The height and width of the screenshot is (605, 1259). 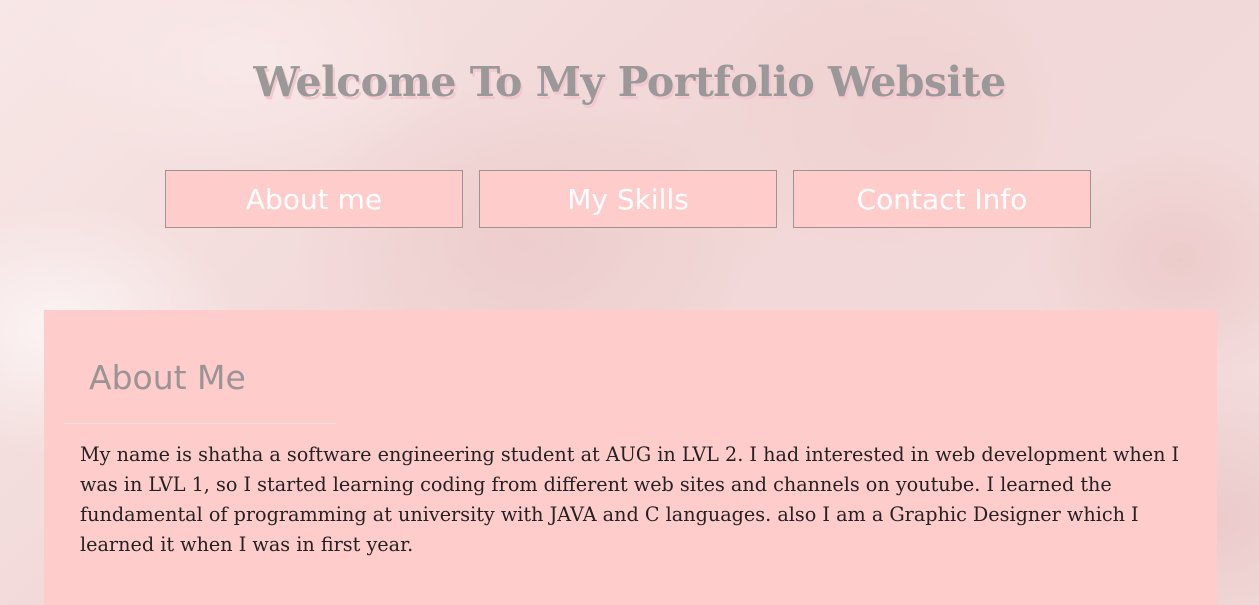 What do you see at coordinates (942, 199) in the screenshot?
I see `contact-info-button: Contact Info` at bounding box center [942, 199].